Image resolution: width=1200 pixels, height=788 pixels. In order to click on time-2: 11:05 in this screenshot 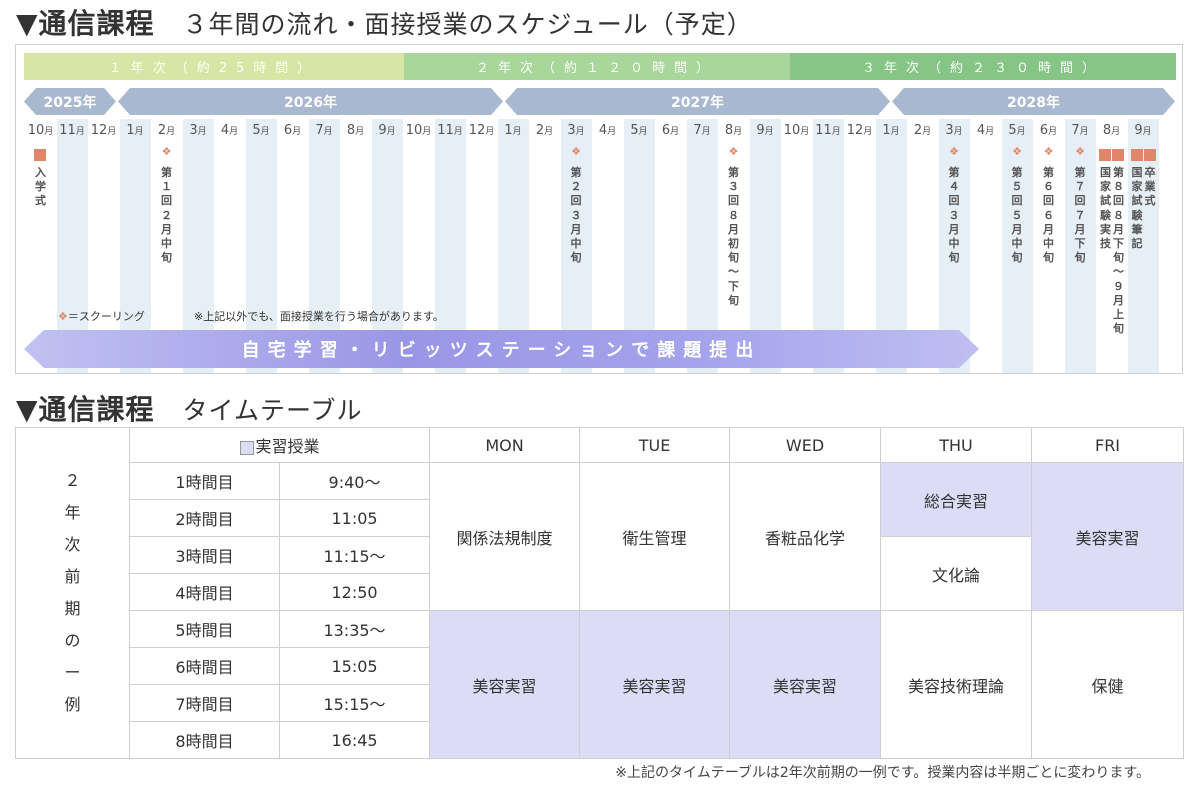, I will do `click(354, 518)`.